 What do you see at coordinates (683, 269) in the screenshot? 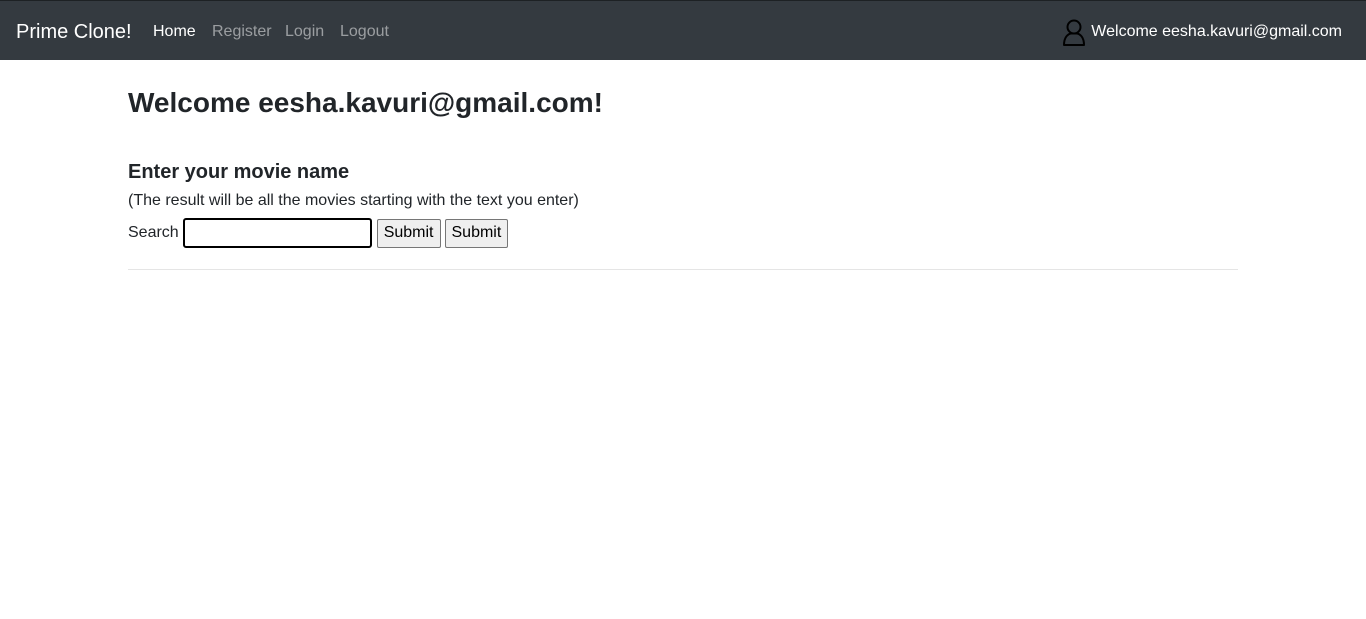
I see `divider` at bounding box center [683, 269].